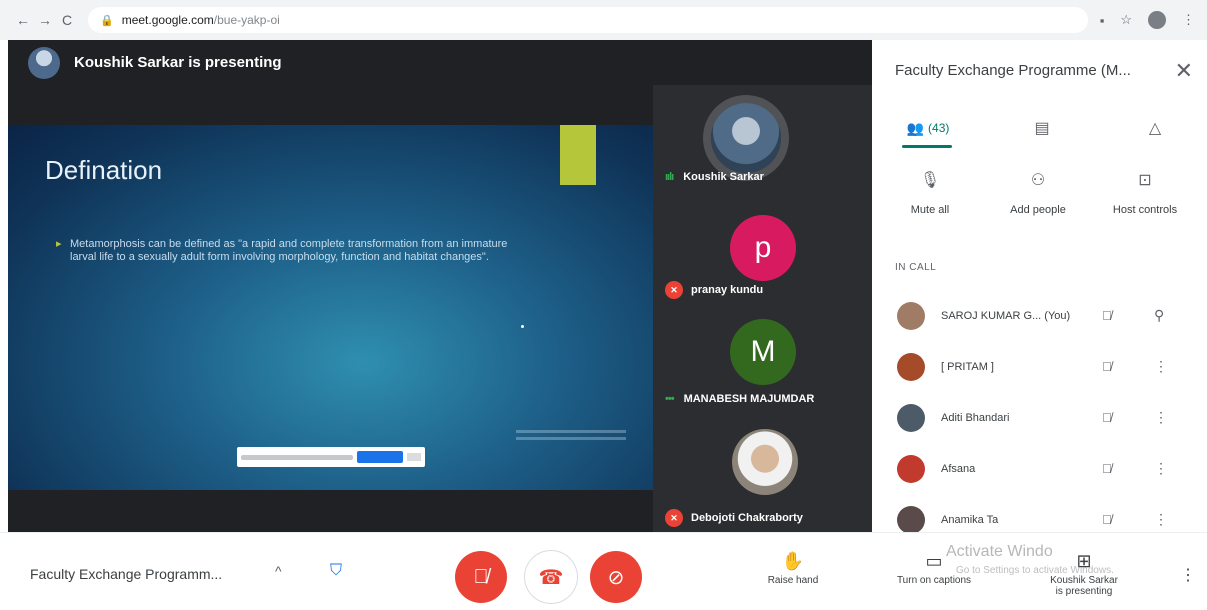  Describe the element at coordinates (967, 366) in the screenshot. I see `person-name: [ PRITAM ]` at that location.